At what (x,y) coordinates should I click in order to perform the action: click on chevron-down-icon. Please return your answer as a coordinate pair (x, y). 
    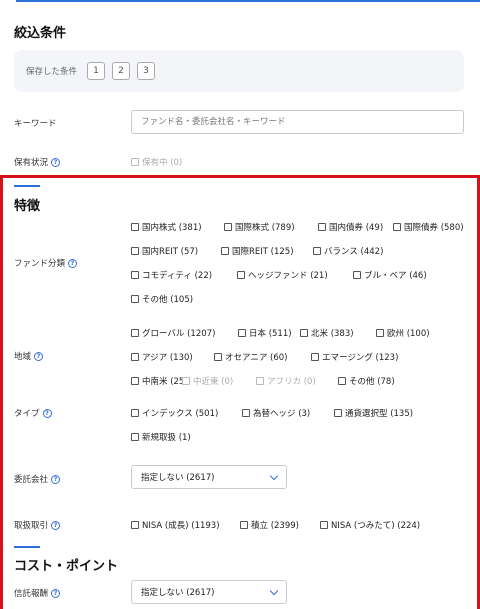
    Looking at the image, I should click on (274, 590).